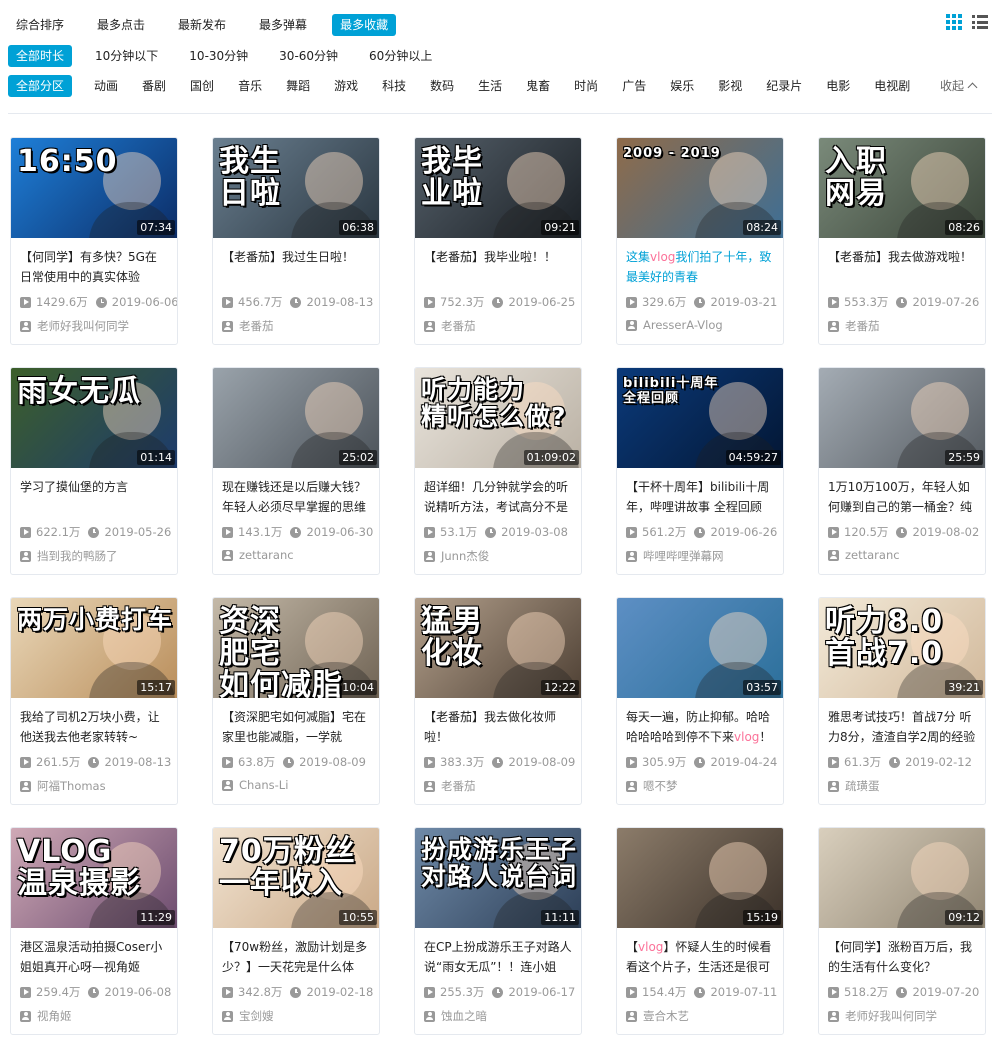 This screenshot has height=1044, width=1000. What do you see at coordinates (106, 86) in the screenshot?
I see `zone-filter-1: 动画` at bounding box center [106, 86].